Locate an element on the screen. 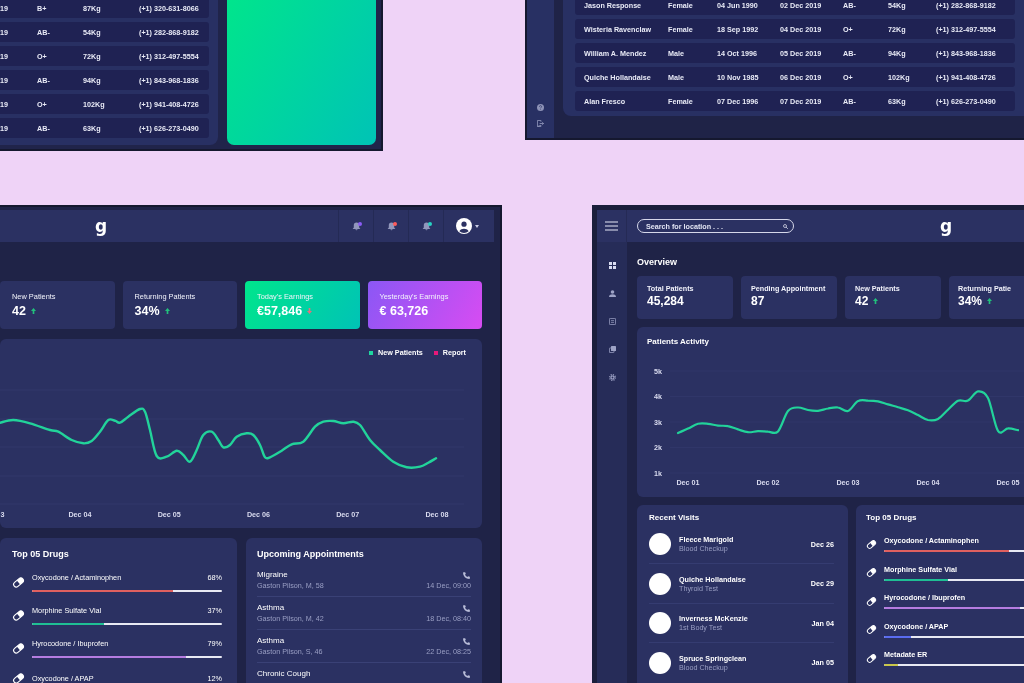 The height and width of the screenshot is (683, 1024). user-avatar-icon is located at coordinates (463, 226).